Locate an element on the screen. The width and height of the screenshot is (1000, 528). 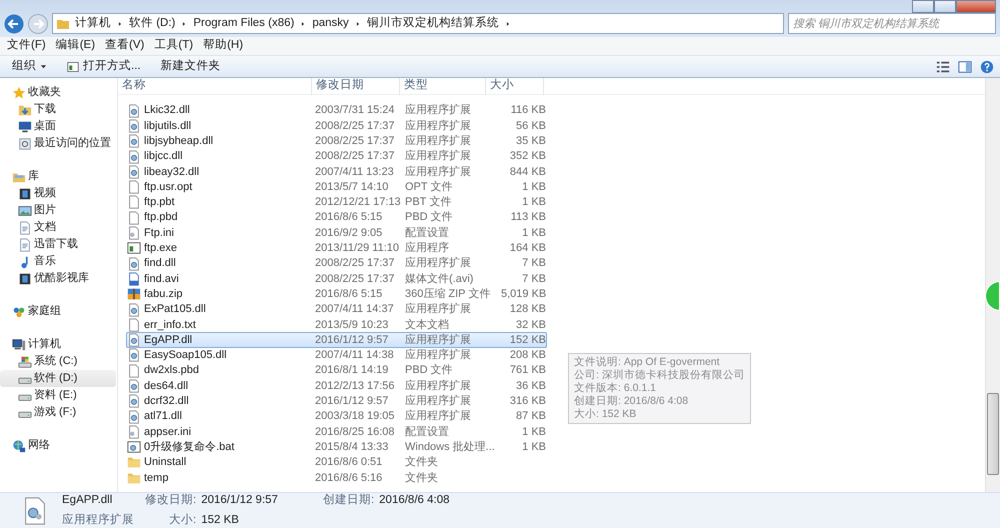
file-name: EasySoap105.dll is located at coordinates (185, 356).